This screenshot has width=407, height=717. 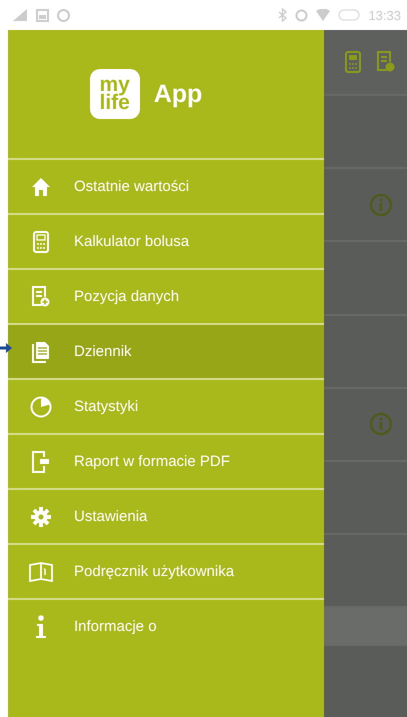 What do you see at coordinates (166, 185) in the screenshot?
I see `menu-item: Ostatnie wartości` at bounding box center [166, 185].